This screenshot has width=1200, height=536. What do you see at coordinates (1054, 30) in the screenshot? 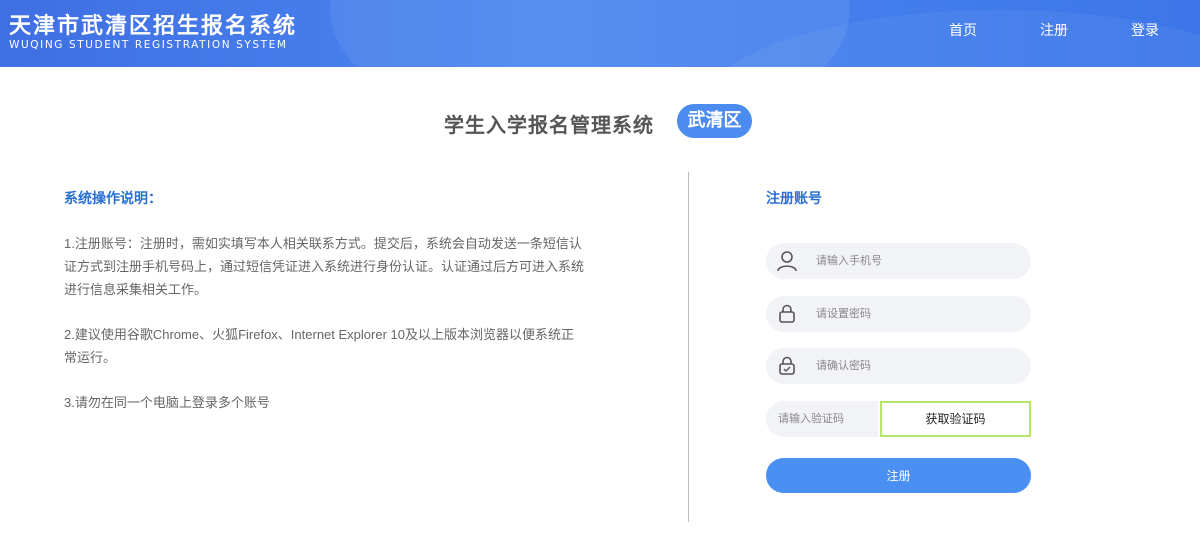
I see `nav-register: 注册` at bounding box center [1054, 30].